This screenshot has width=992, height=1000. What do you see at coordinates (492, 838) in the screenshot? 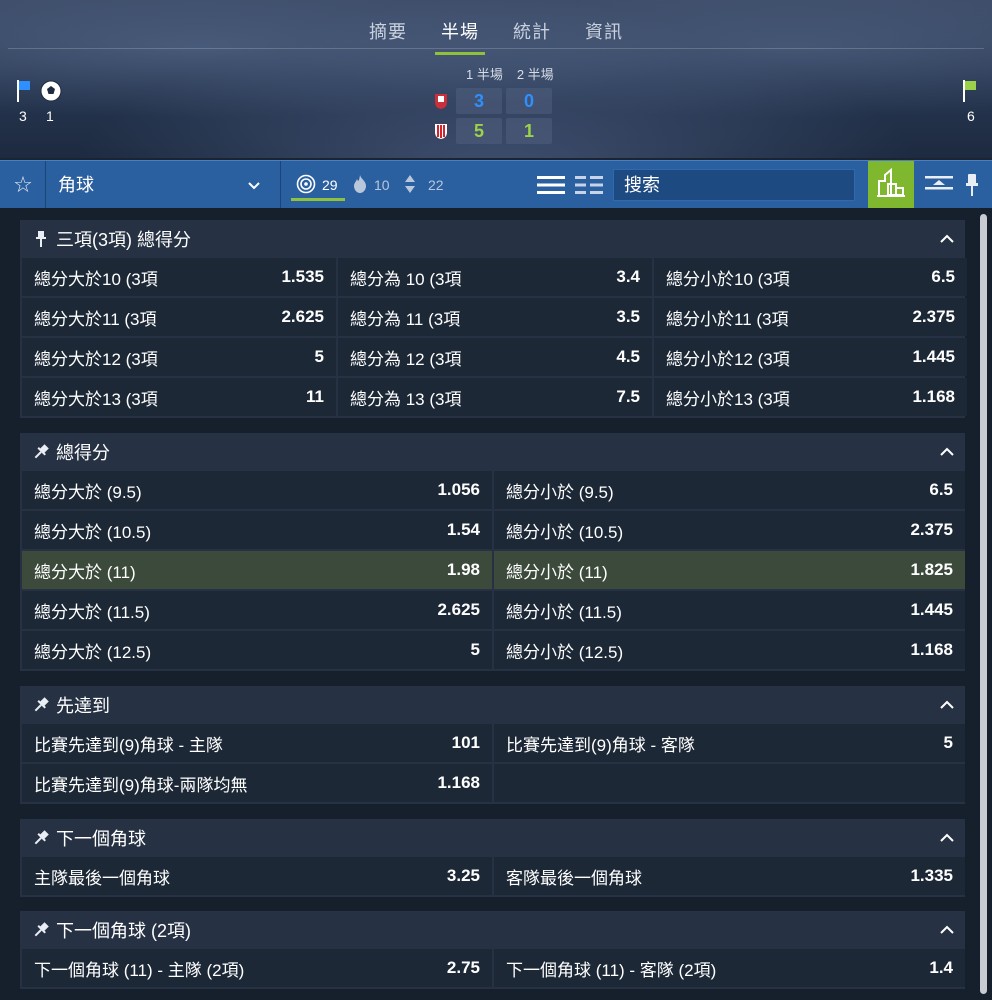
I see `section-header: 下一個角球` at bounding box center [492, 838].